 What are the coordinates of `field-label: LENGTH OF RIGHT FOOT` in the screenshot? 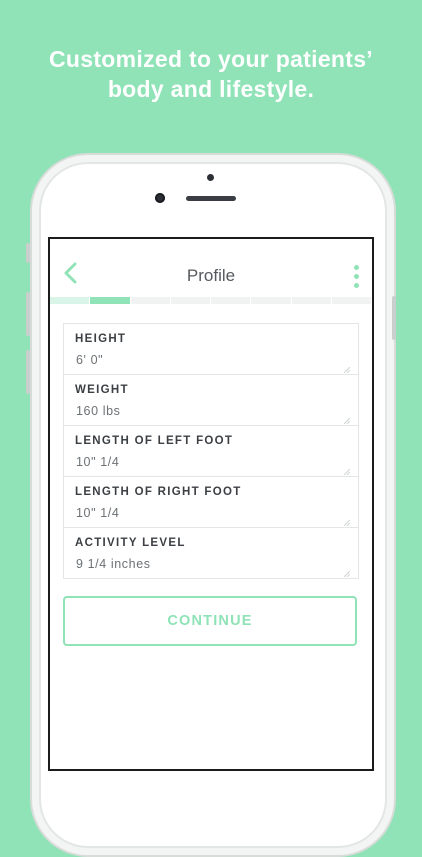 It's located at (158, 492).